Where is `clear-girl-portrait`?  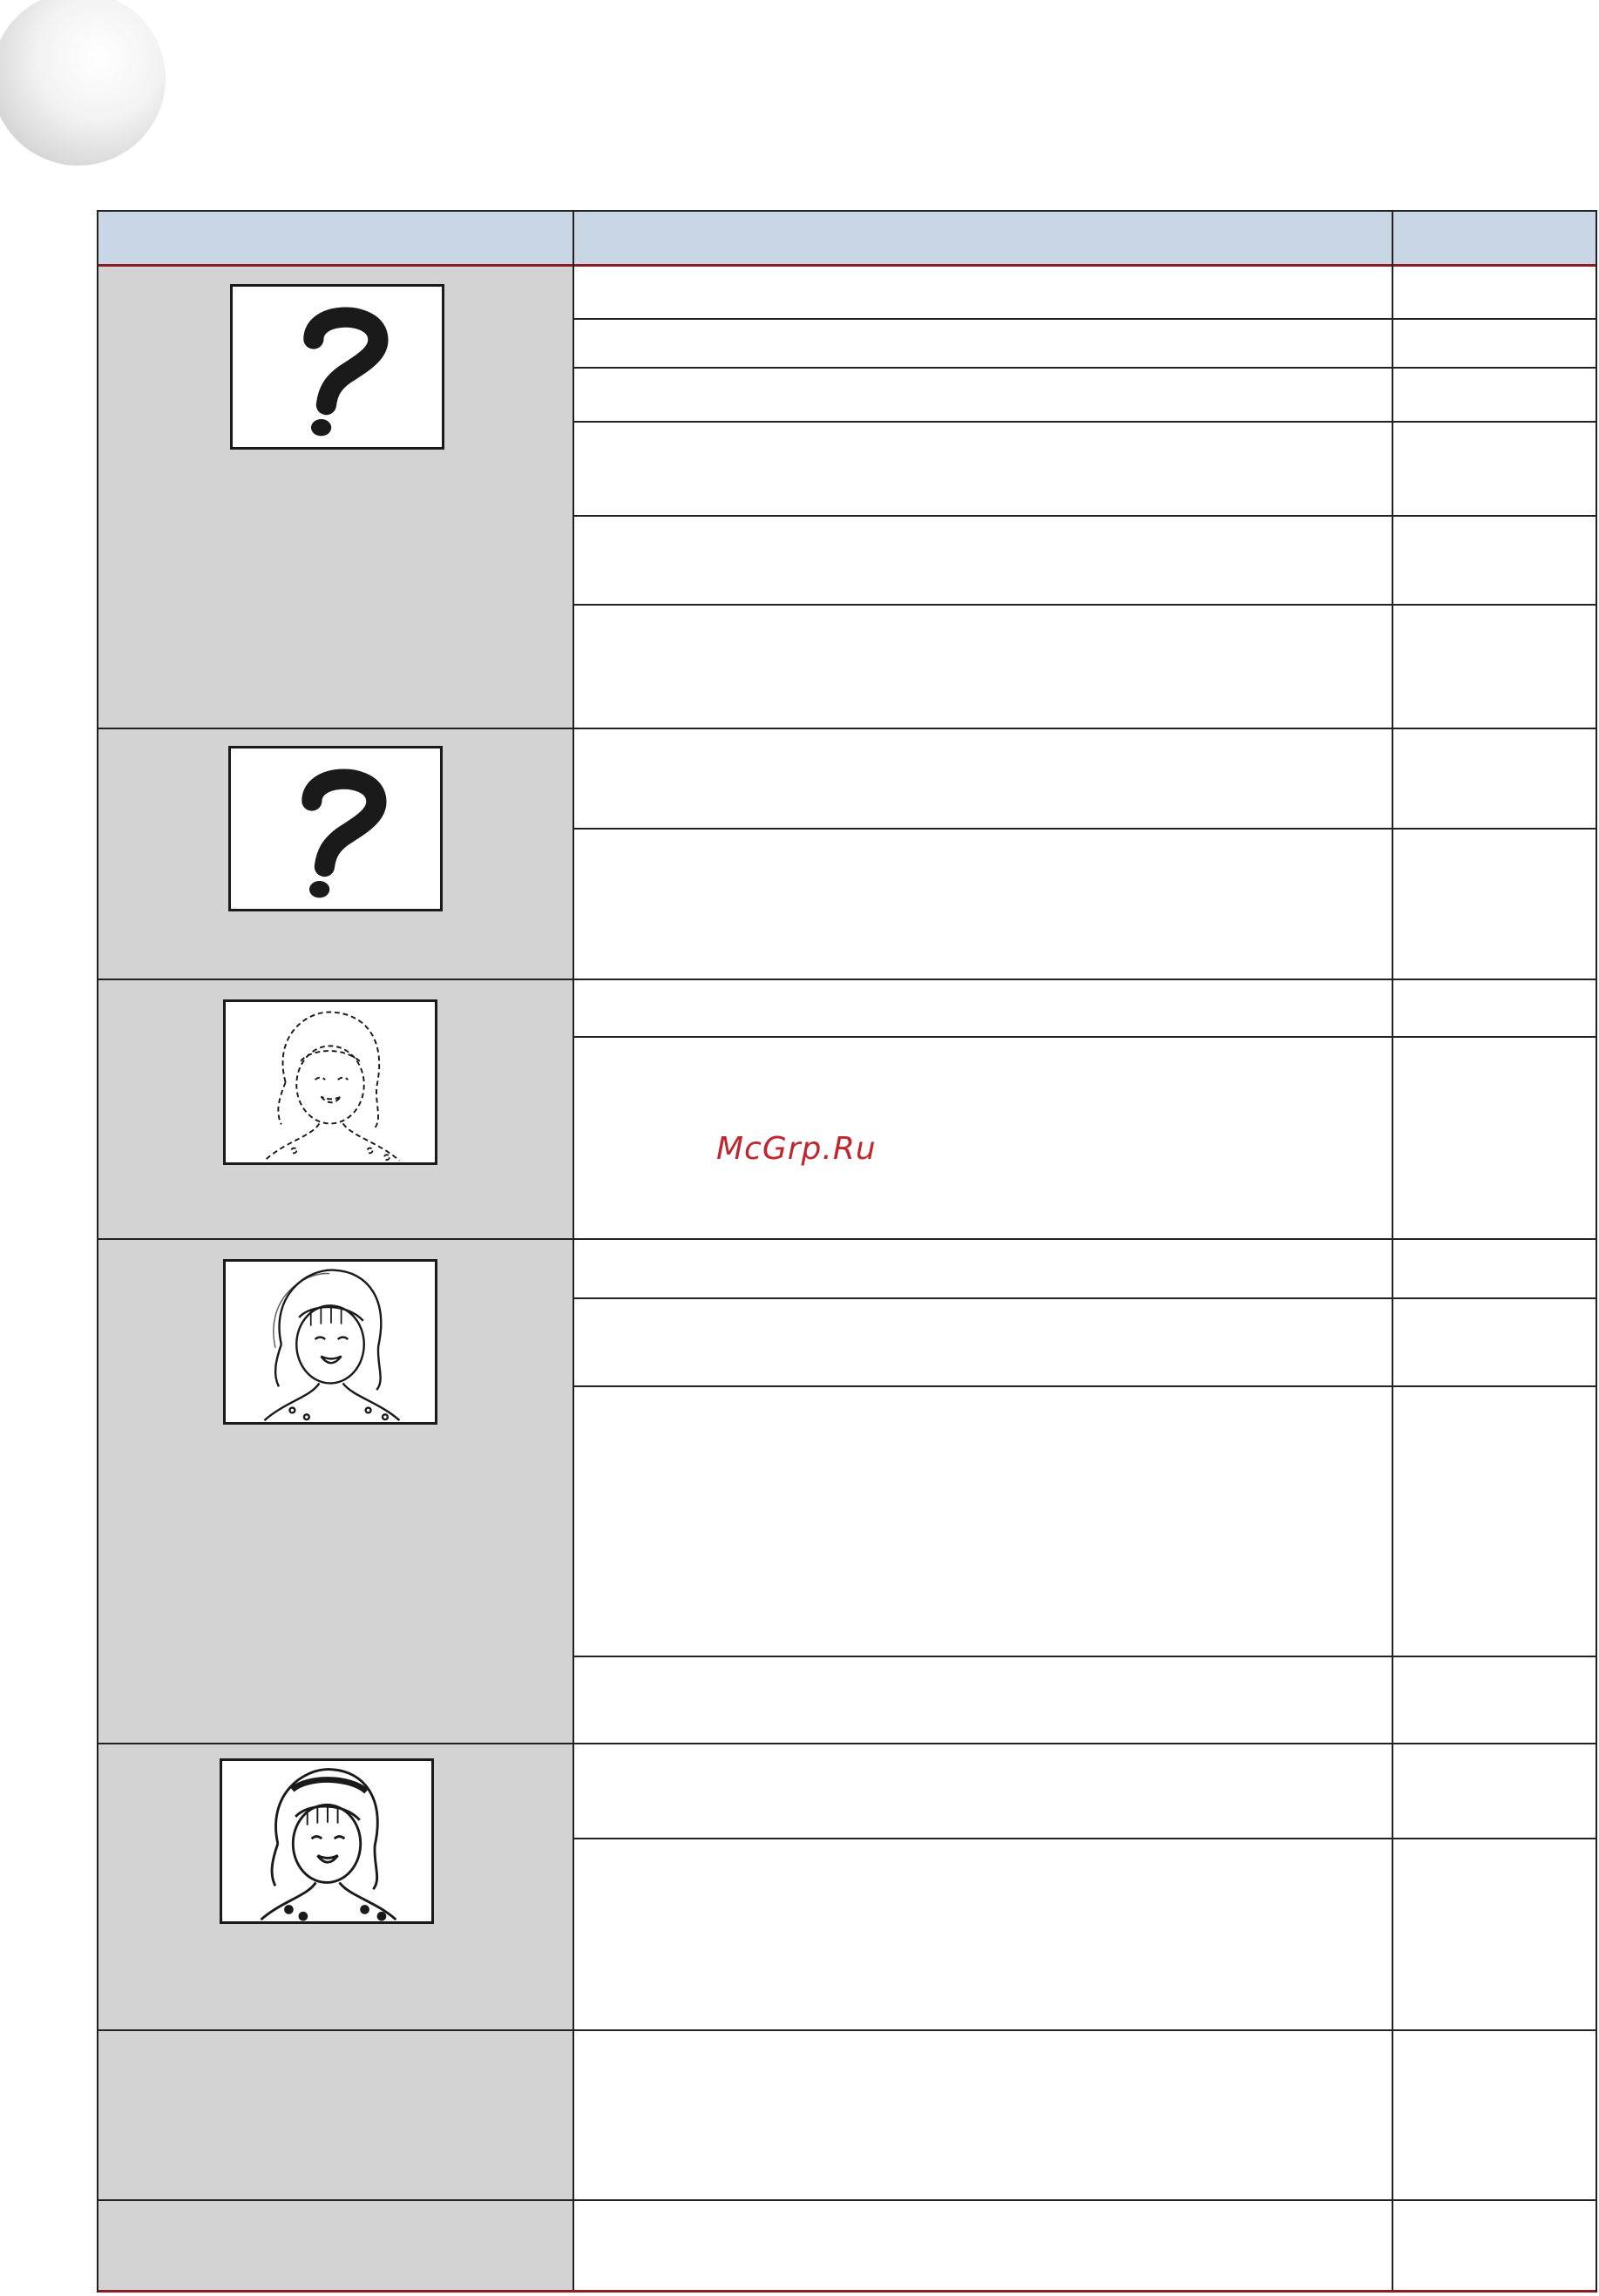 clear-girl-portrait is located at coordinates (327, 1841).